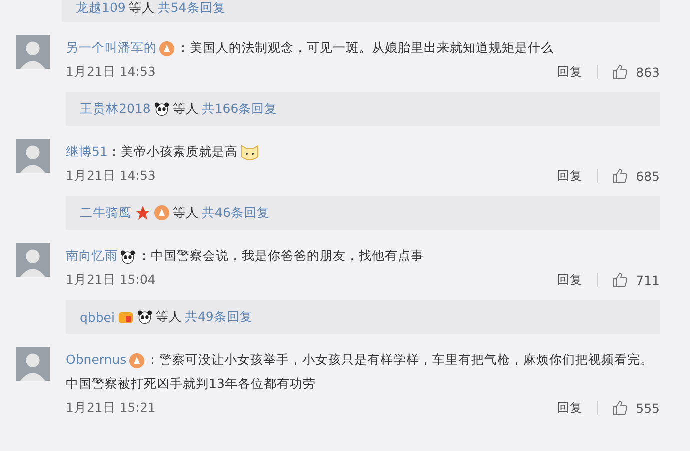 Image resolution: width=690 pixels, height=451 pixels. What do you see at coordinates (115, 109) in the screenshot?
I see `reply-user-link: 王贵林2018` at bounding box center [115, 109].